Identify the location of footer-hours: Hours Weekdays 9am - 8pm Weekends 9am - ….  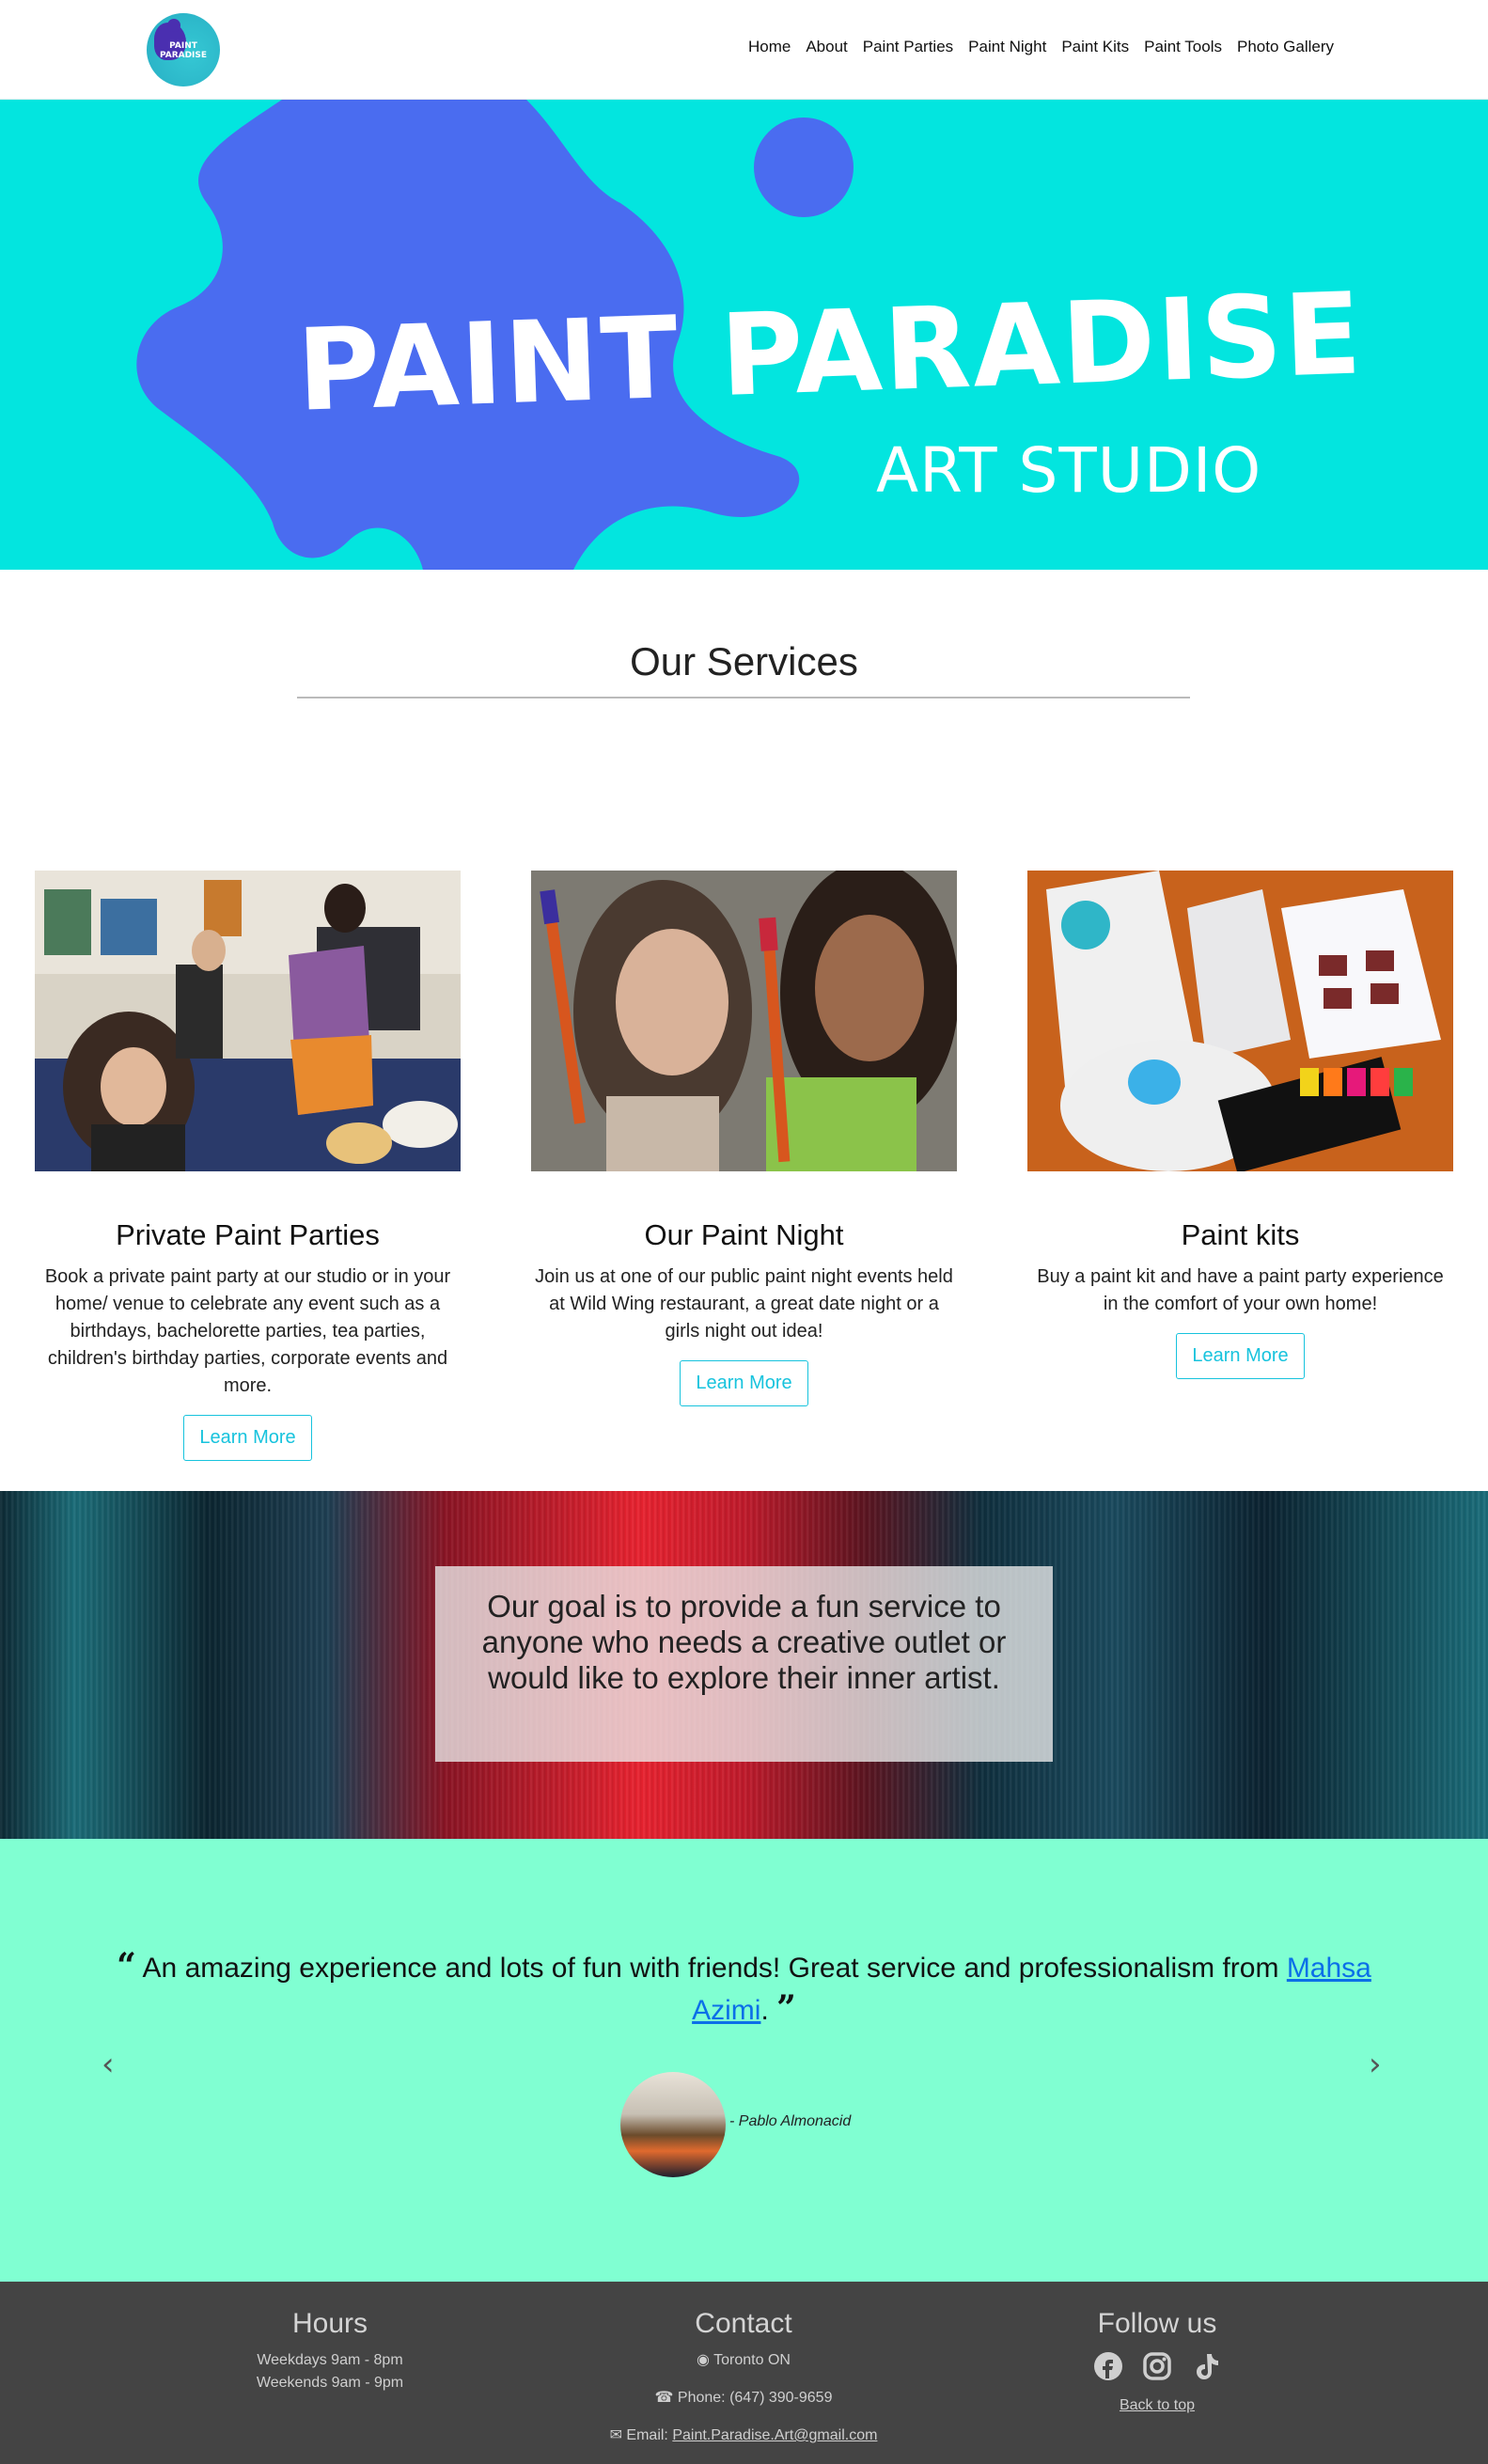
(330, 2351).